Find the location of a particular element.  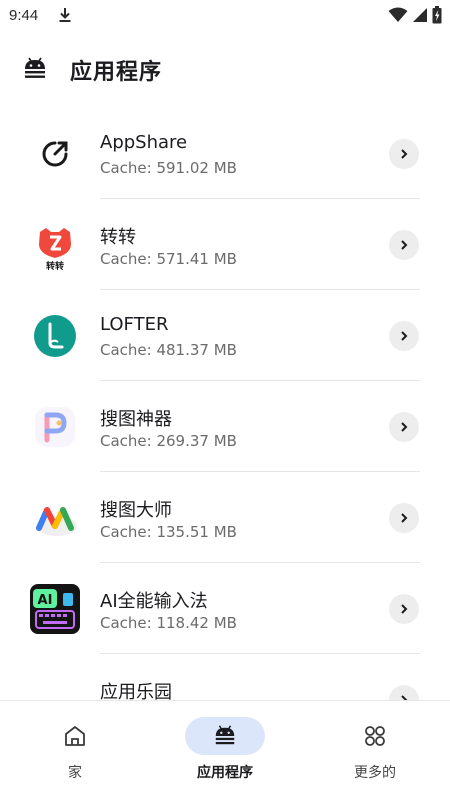

app-paradise-icon is located at coordinates (55, 687).